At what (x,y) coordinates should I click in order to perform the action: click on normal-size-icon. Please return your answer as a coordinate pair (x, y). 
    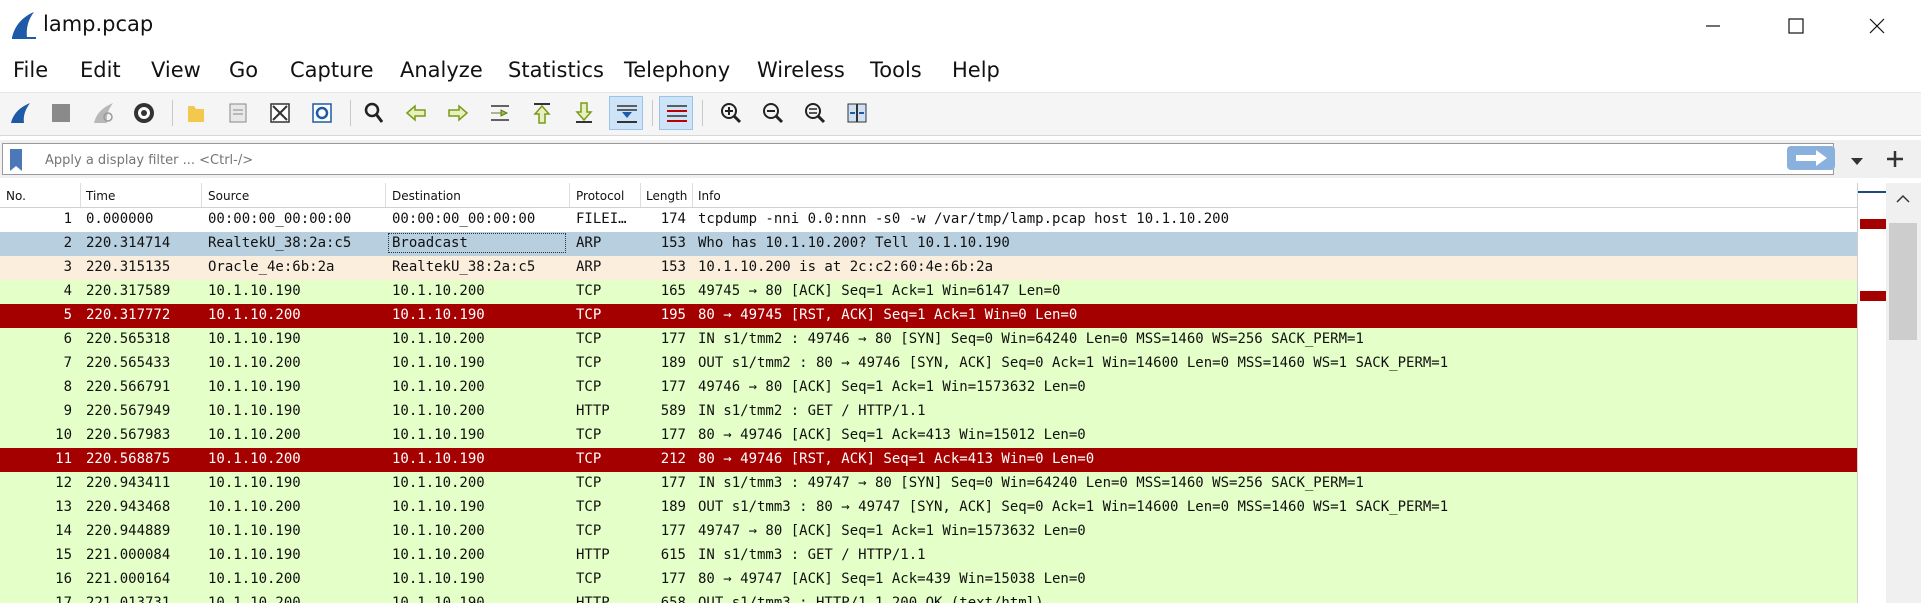
    Looking at the image, I should click on (815, 113).